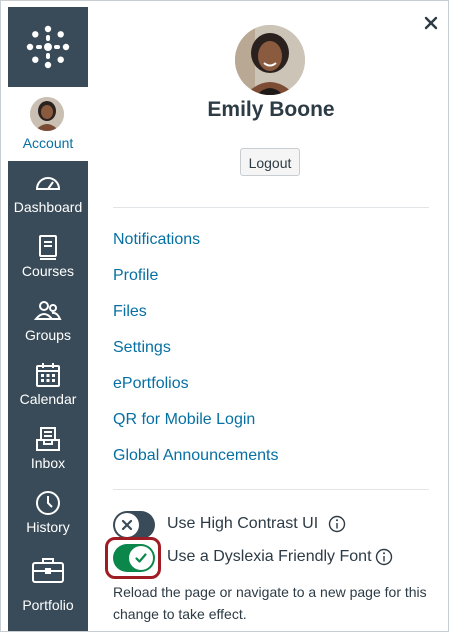  Describe the element at coordinates (48, 570) in the screenshot. I see `portfolio-icon` at that location.